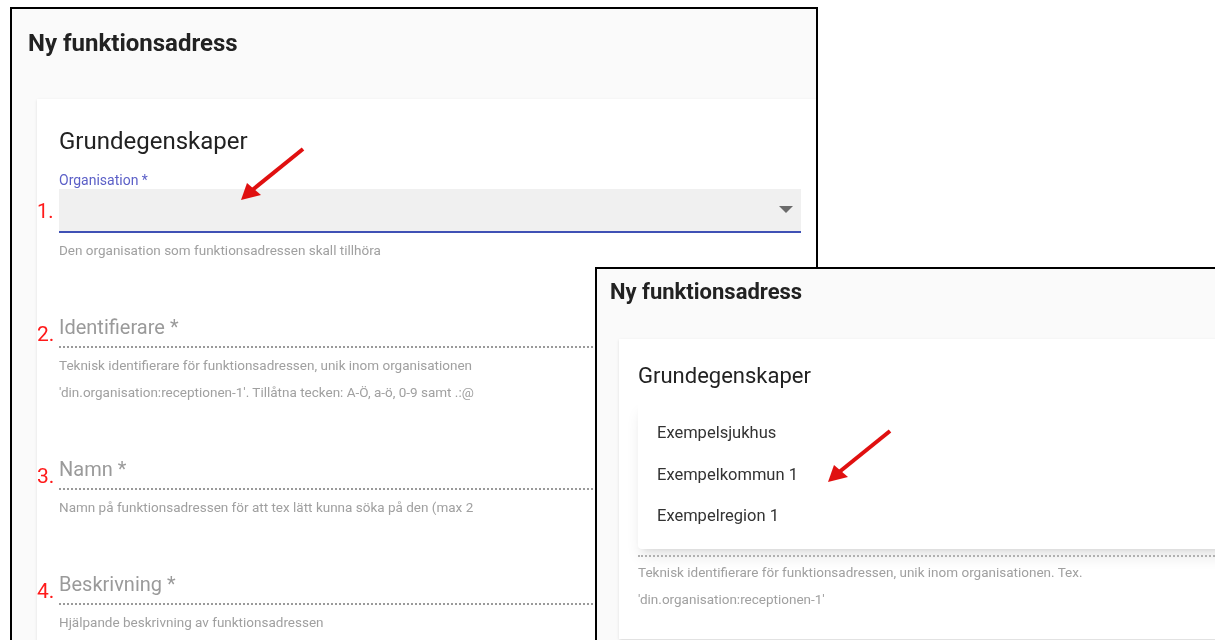  I want to click on helper-text: Teknisk identifierare för funktionsadressen, unik inom organisationen, so click(266, 365).